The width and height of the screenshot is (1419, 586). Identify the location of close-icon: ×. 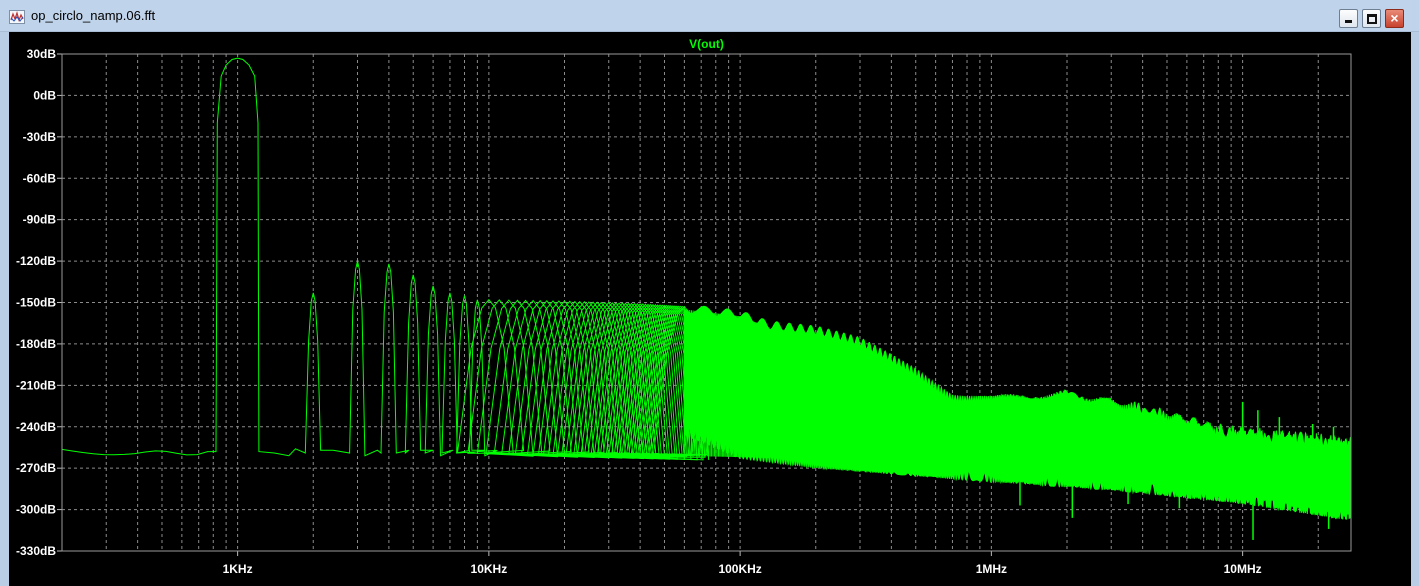
(1394, 18).